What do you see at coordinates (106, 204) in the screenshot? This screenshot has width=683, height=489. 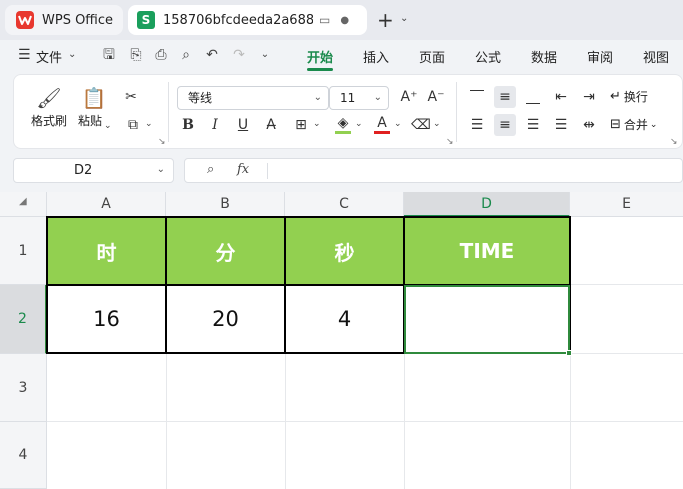 I see `column-header-a: A` at bounding box center [106, 204].